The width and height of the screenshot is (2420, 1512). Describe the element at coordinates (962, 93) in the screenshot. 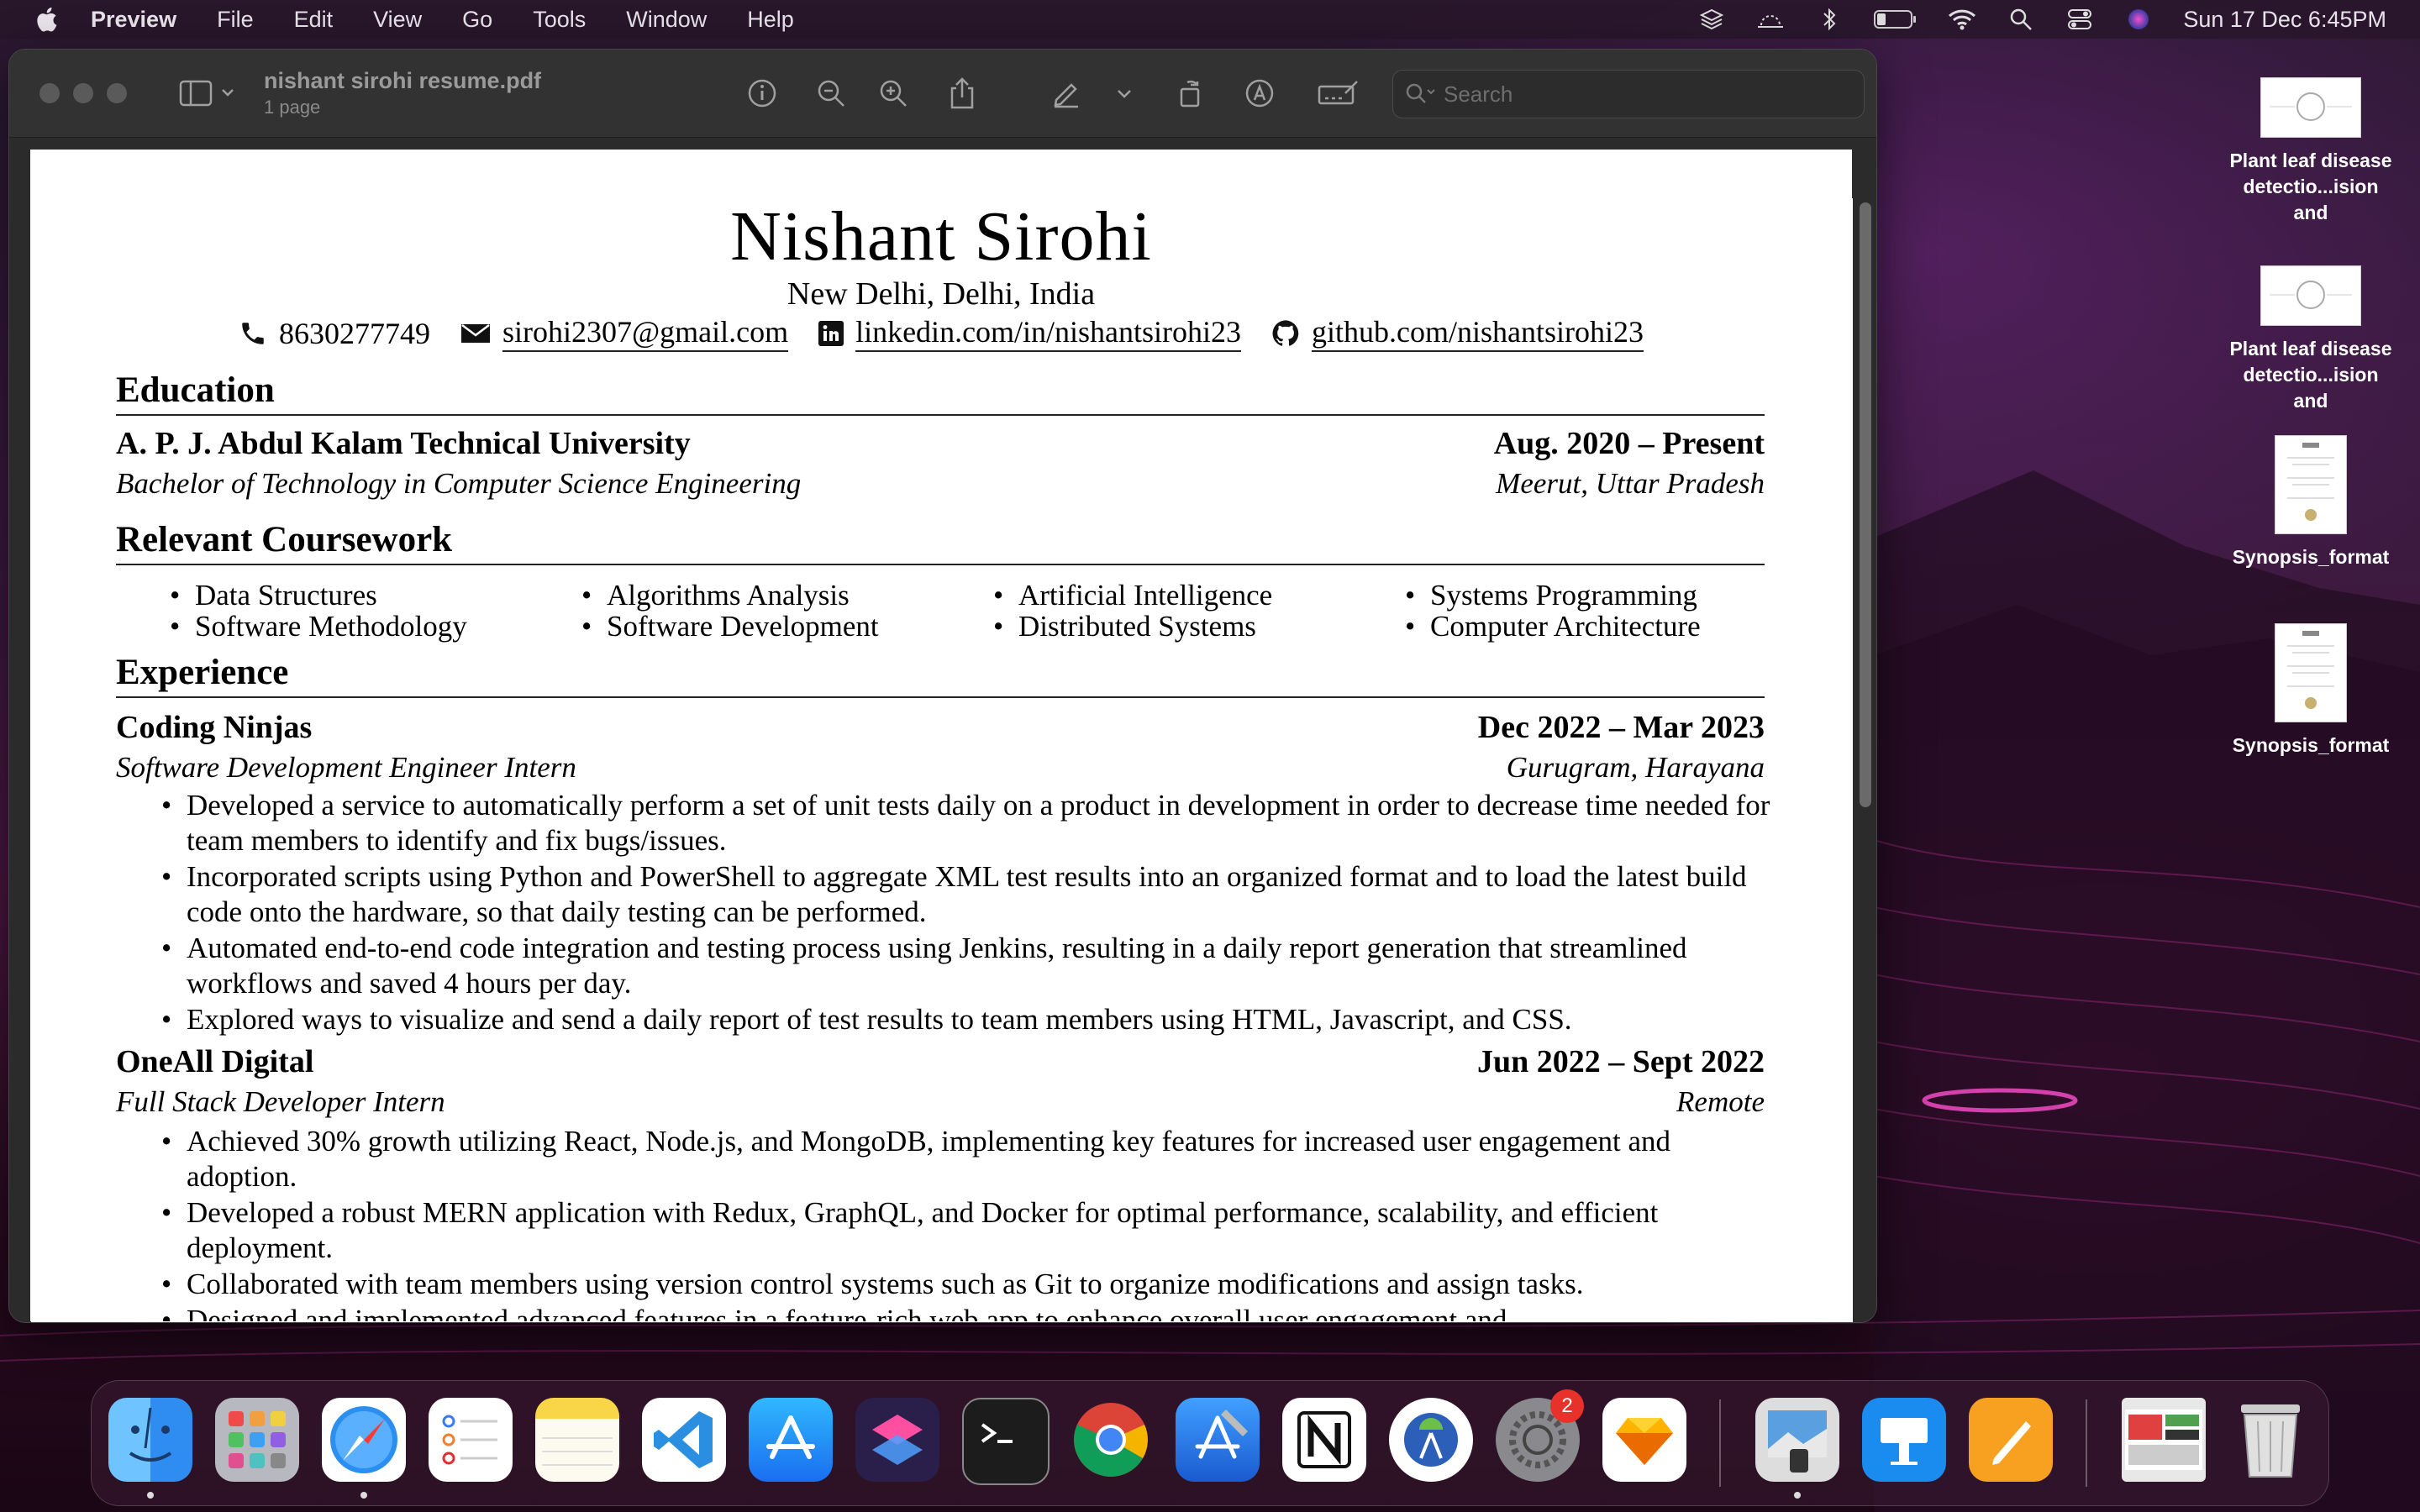

I see `share-icon` at that location.